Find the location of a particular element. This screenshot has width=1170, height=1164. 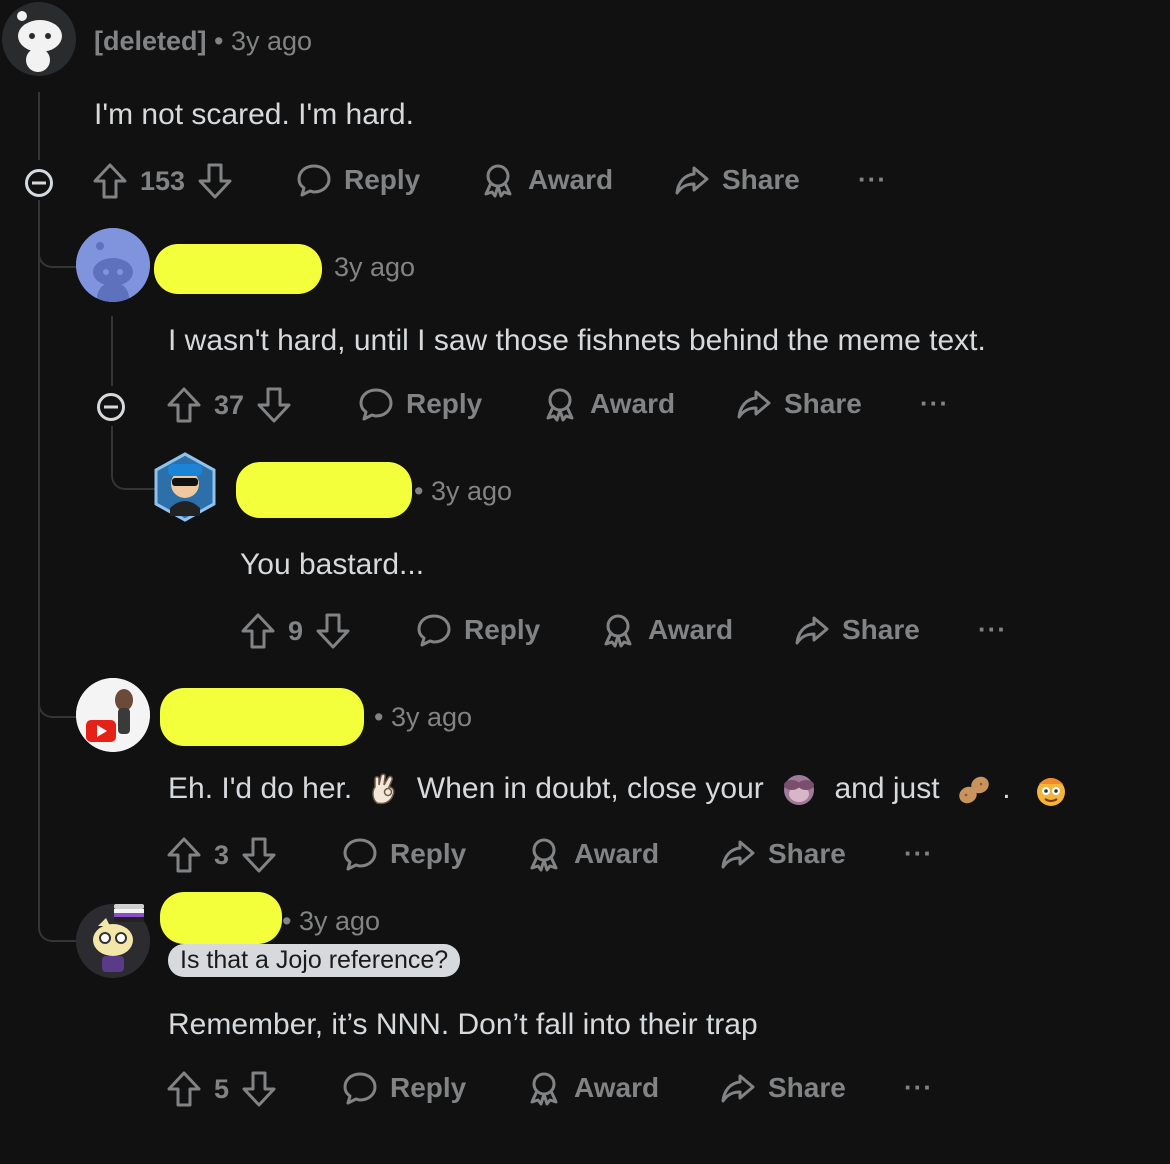

comment-body: I'm not scared. I'm hard. is located at coordinates (254, 114).